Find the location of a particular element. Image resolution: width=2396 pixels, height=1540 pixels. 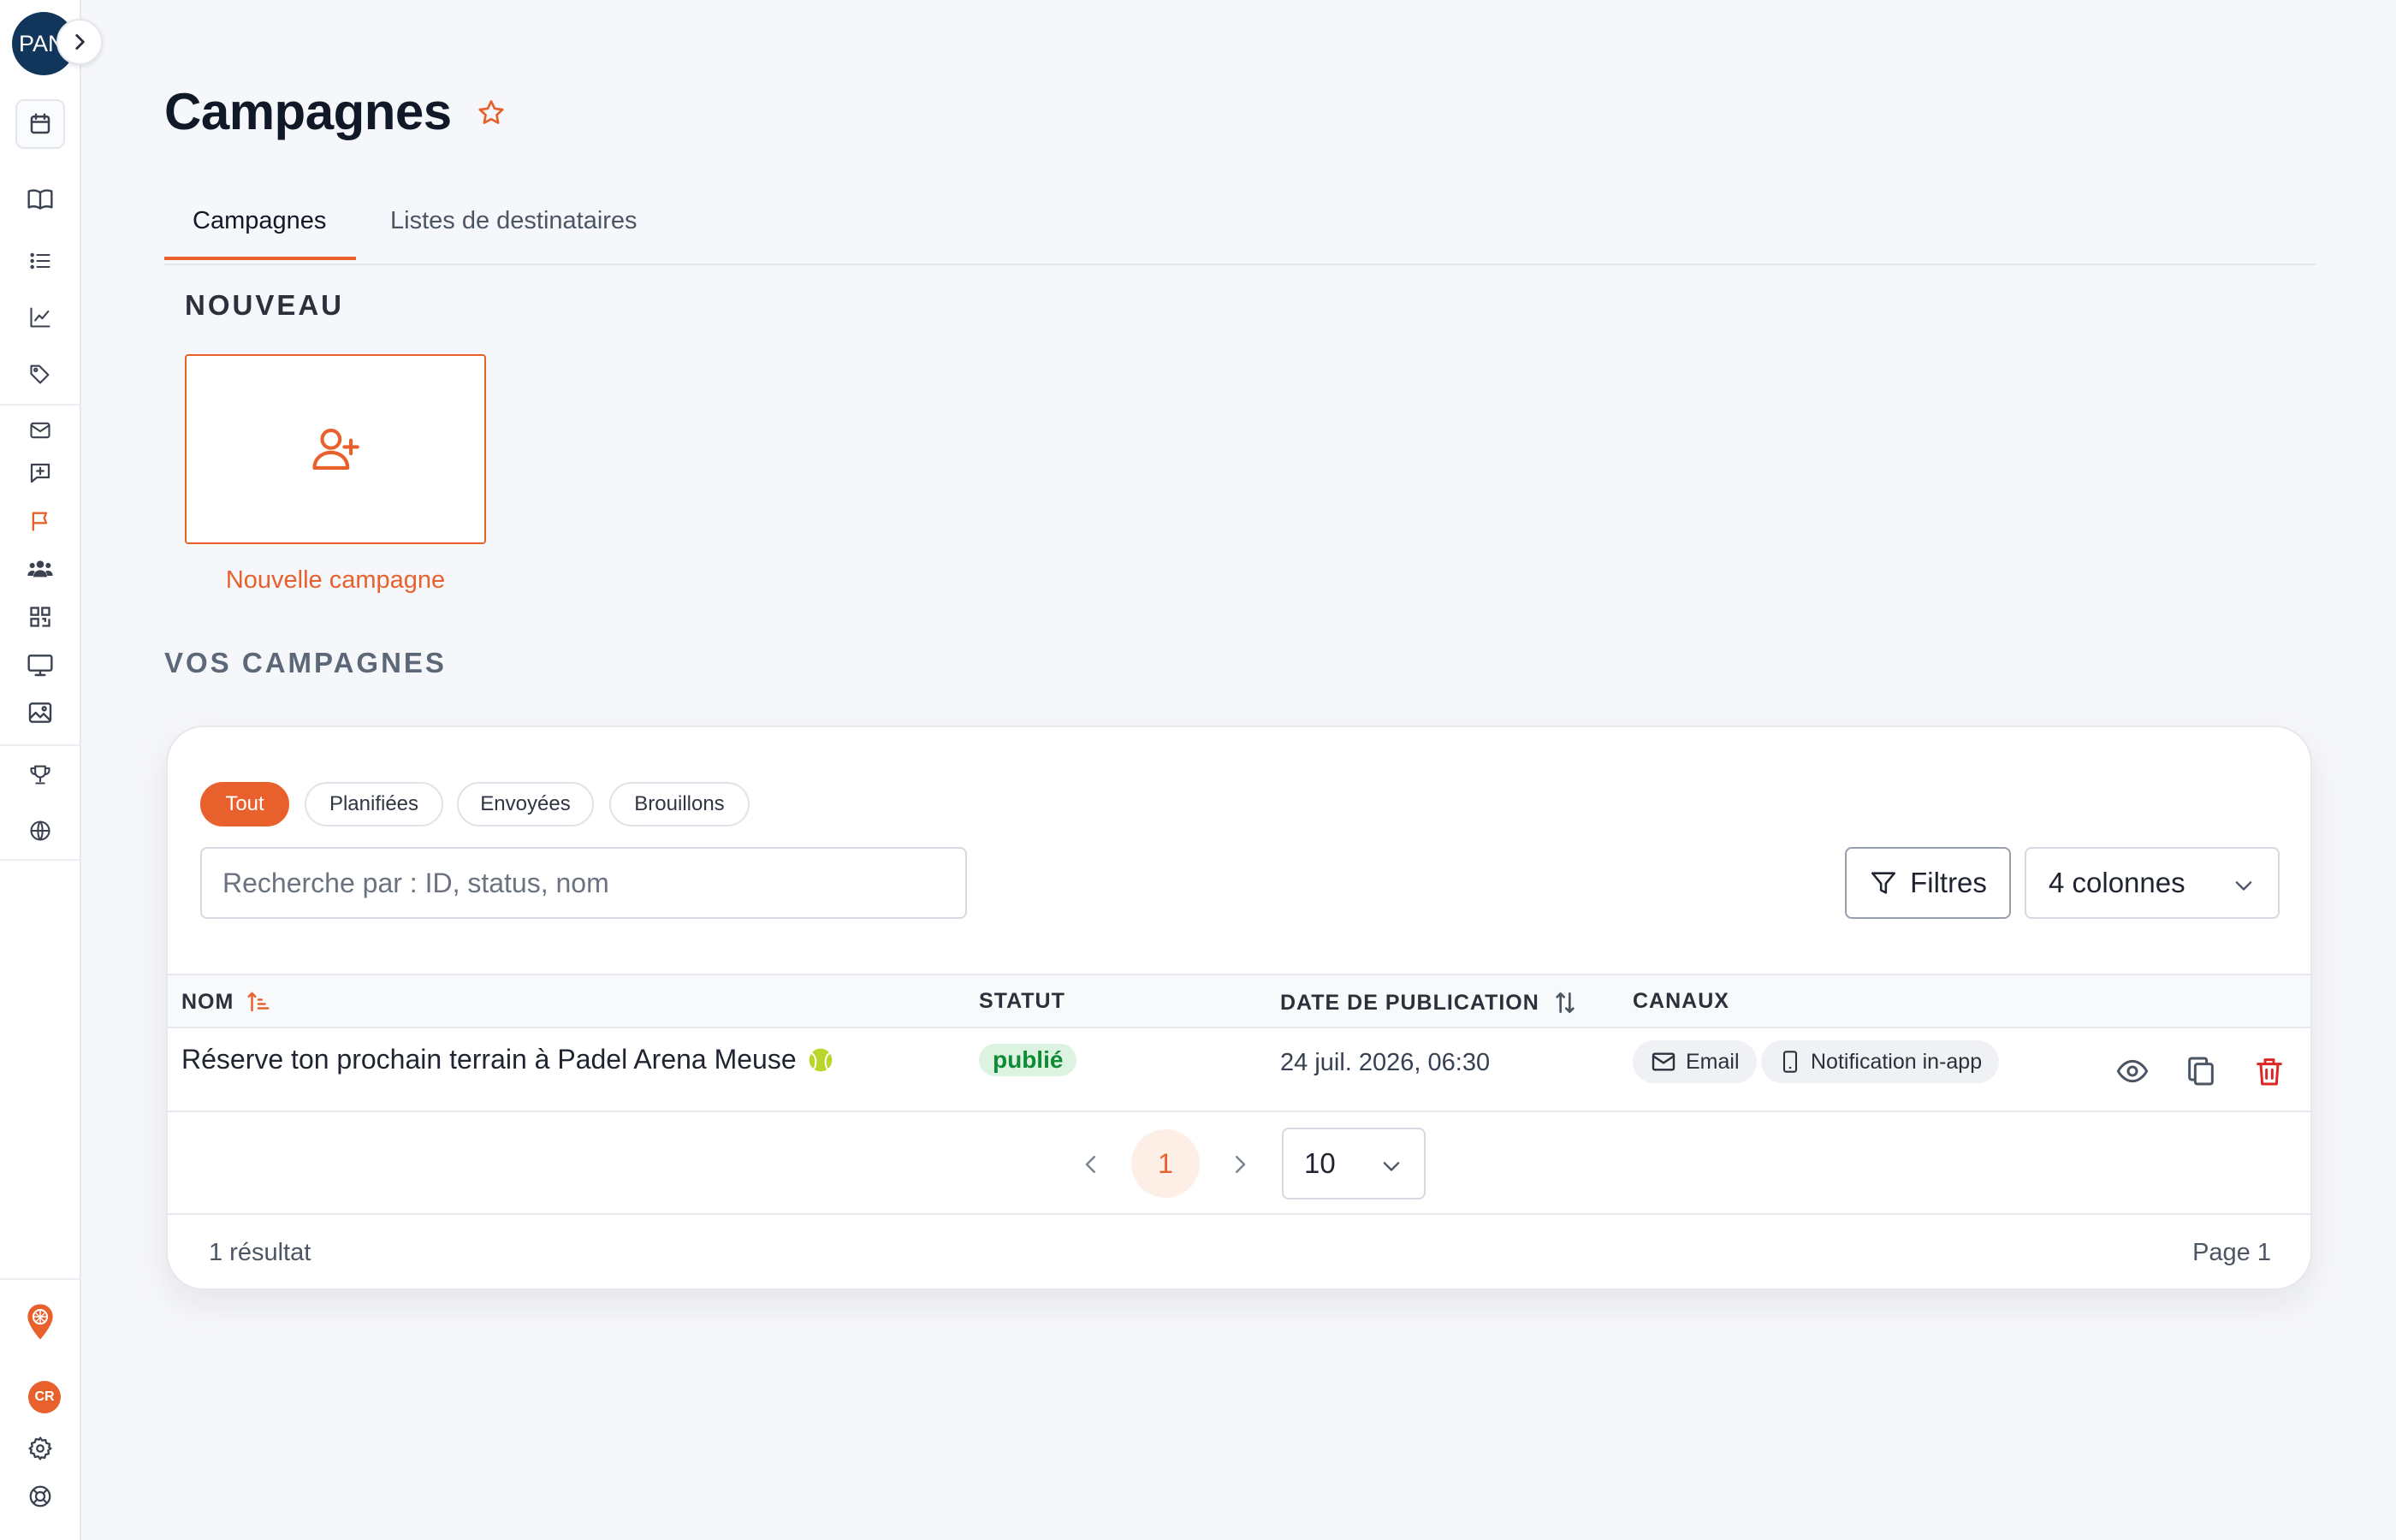

flag-icon is located at coordinates (40, 521).